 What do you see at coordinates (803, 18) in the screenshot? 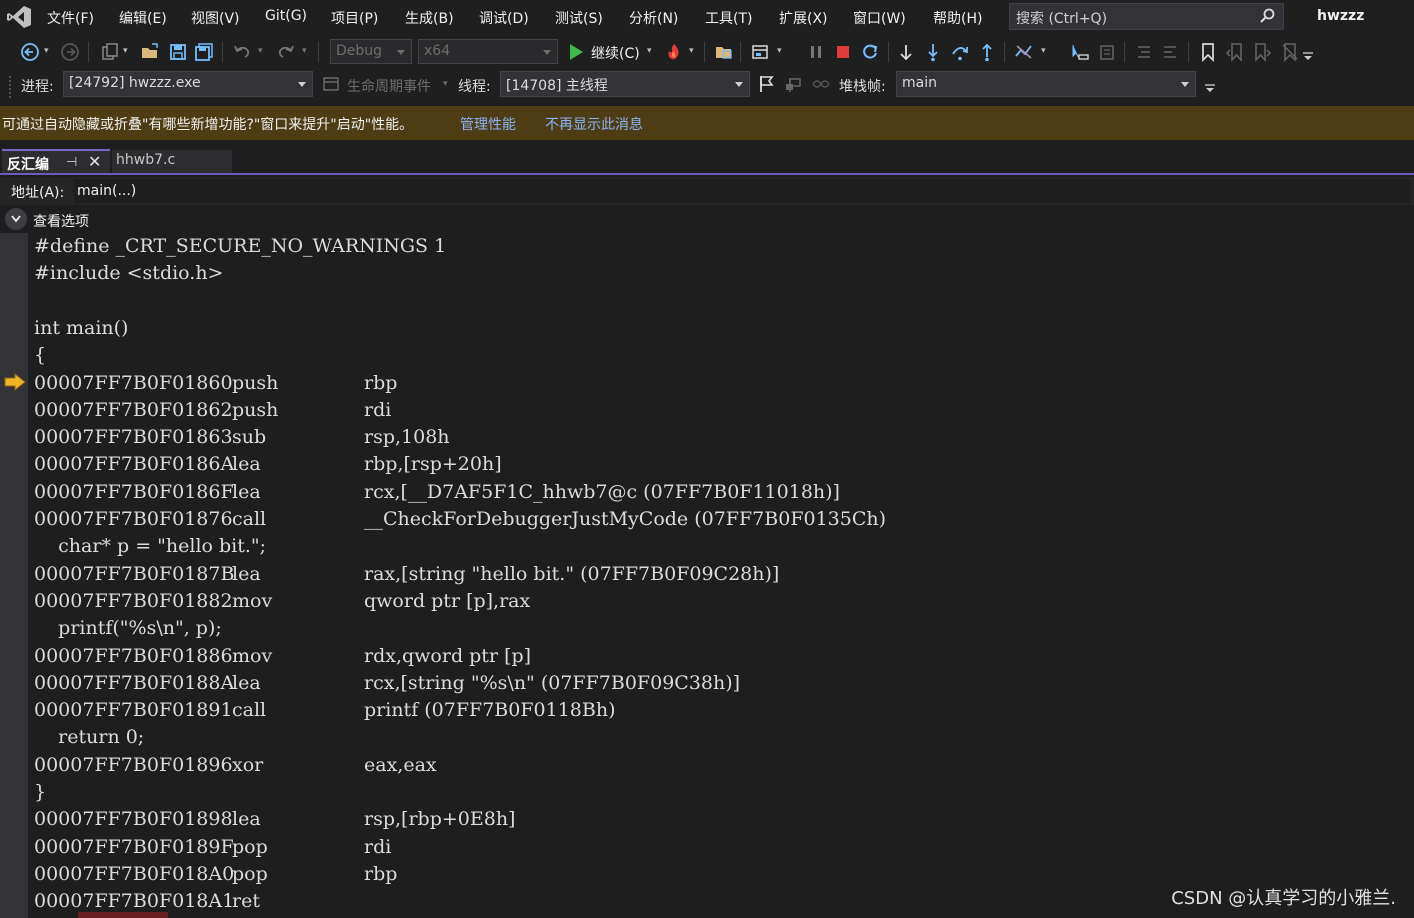
I see `menu-extensions: 扩展(X)` at bounding box center [803, 18].